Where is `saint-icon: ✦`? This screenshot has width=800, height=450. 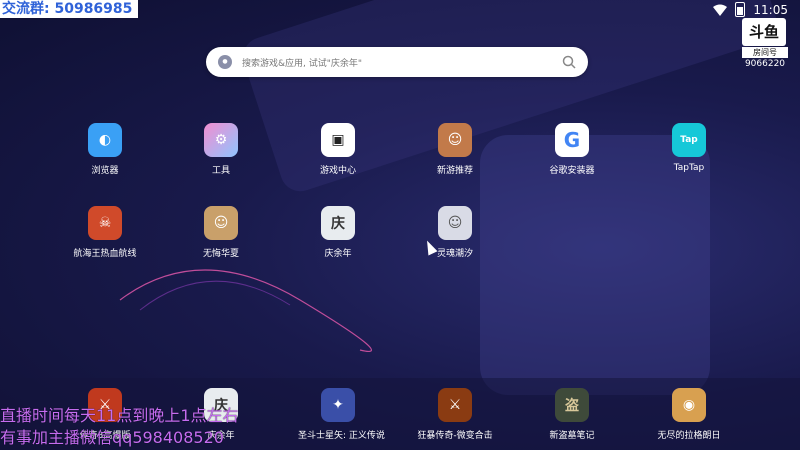 saint-icon: ✦ is located at coordinates (338, 405).